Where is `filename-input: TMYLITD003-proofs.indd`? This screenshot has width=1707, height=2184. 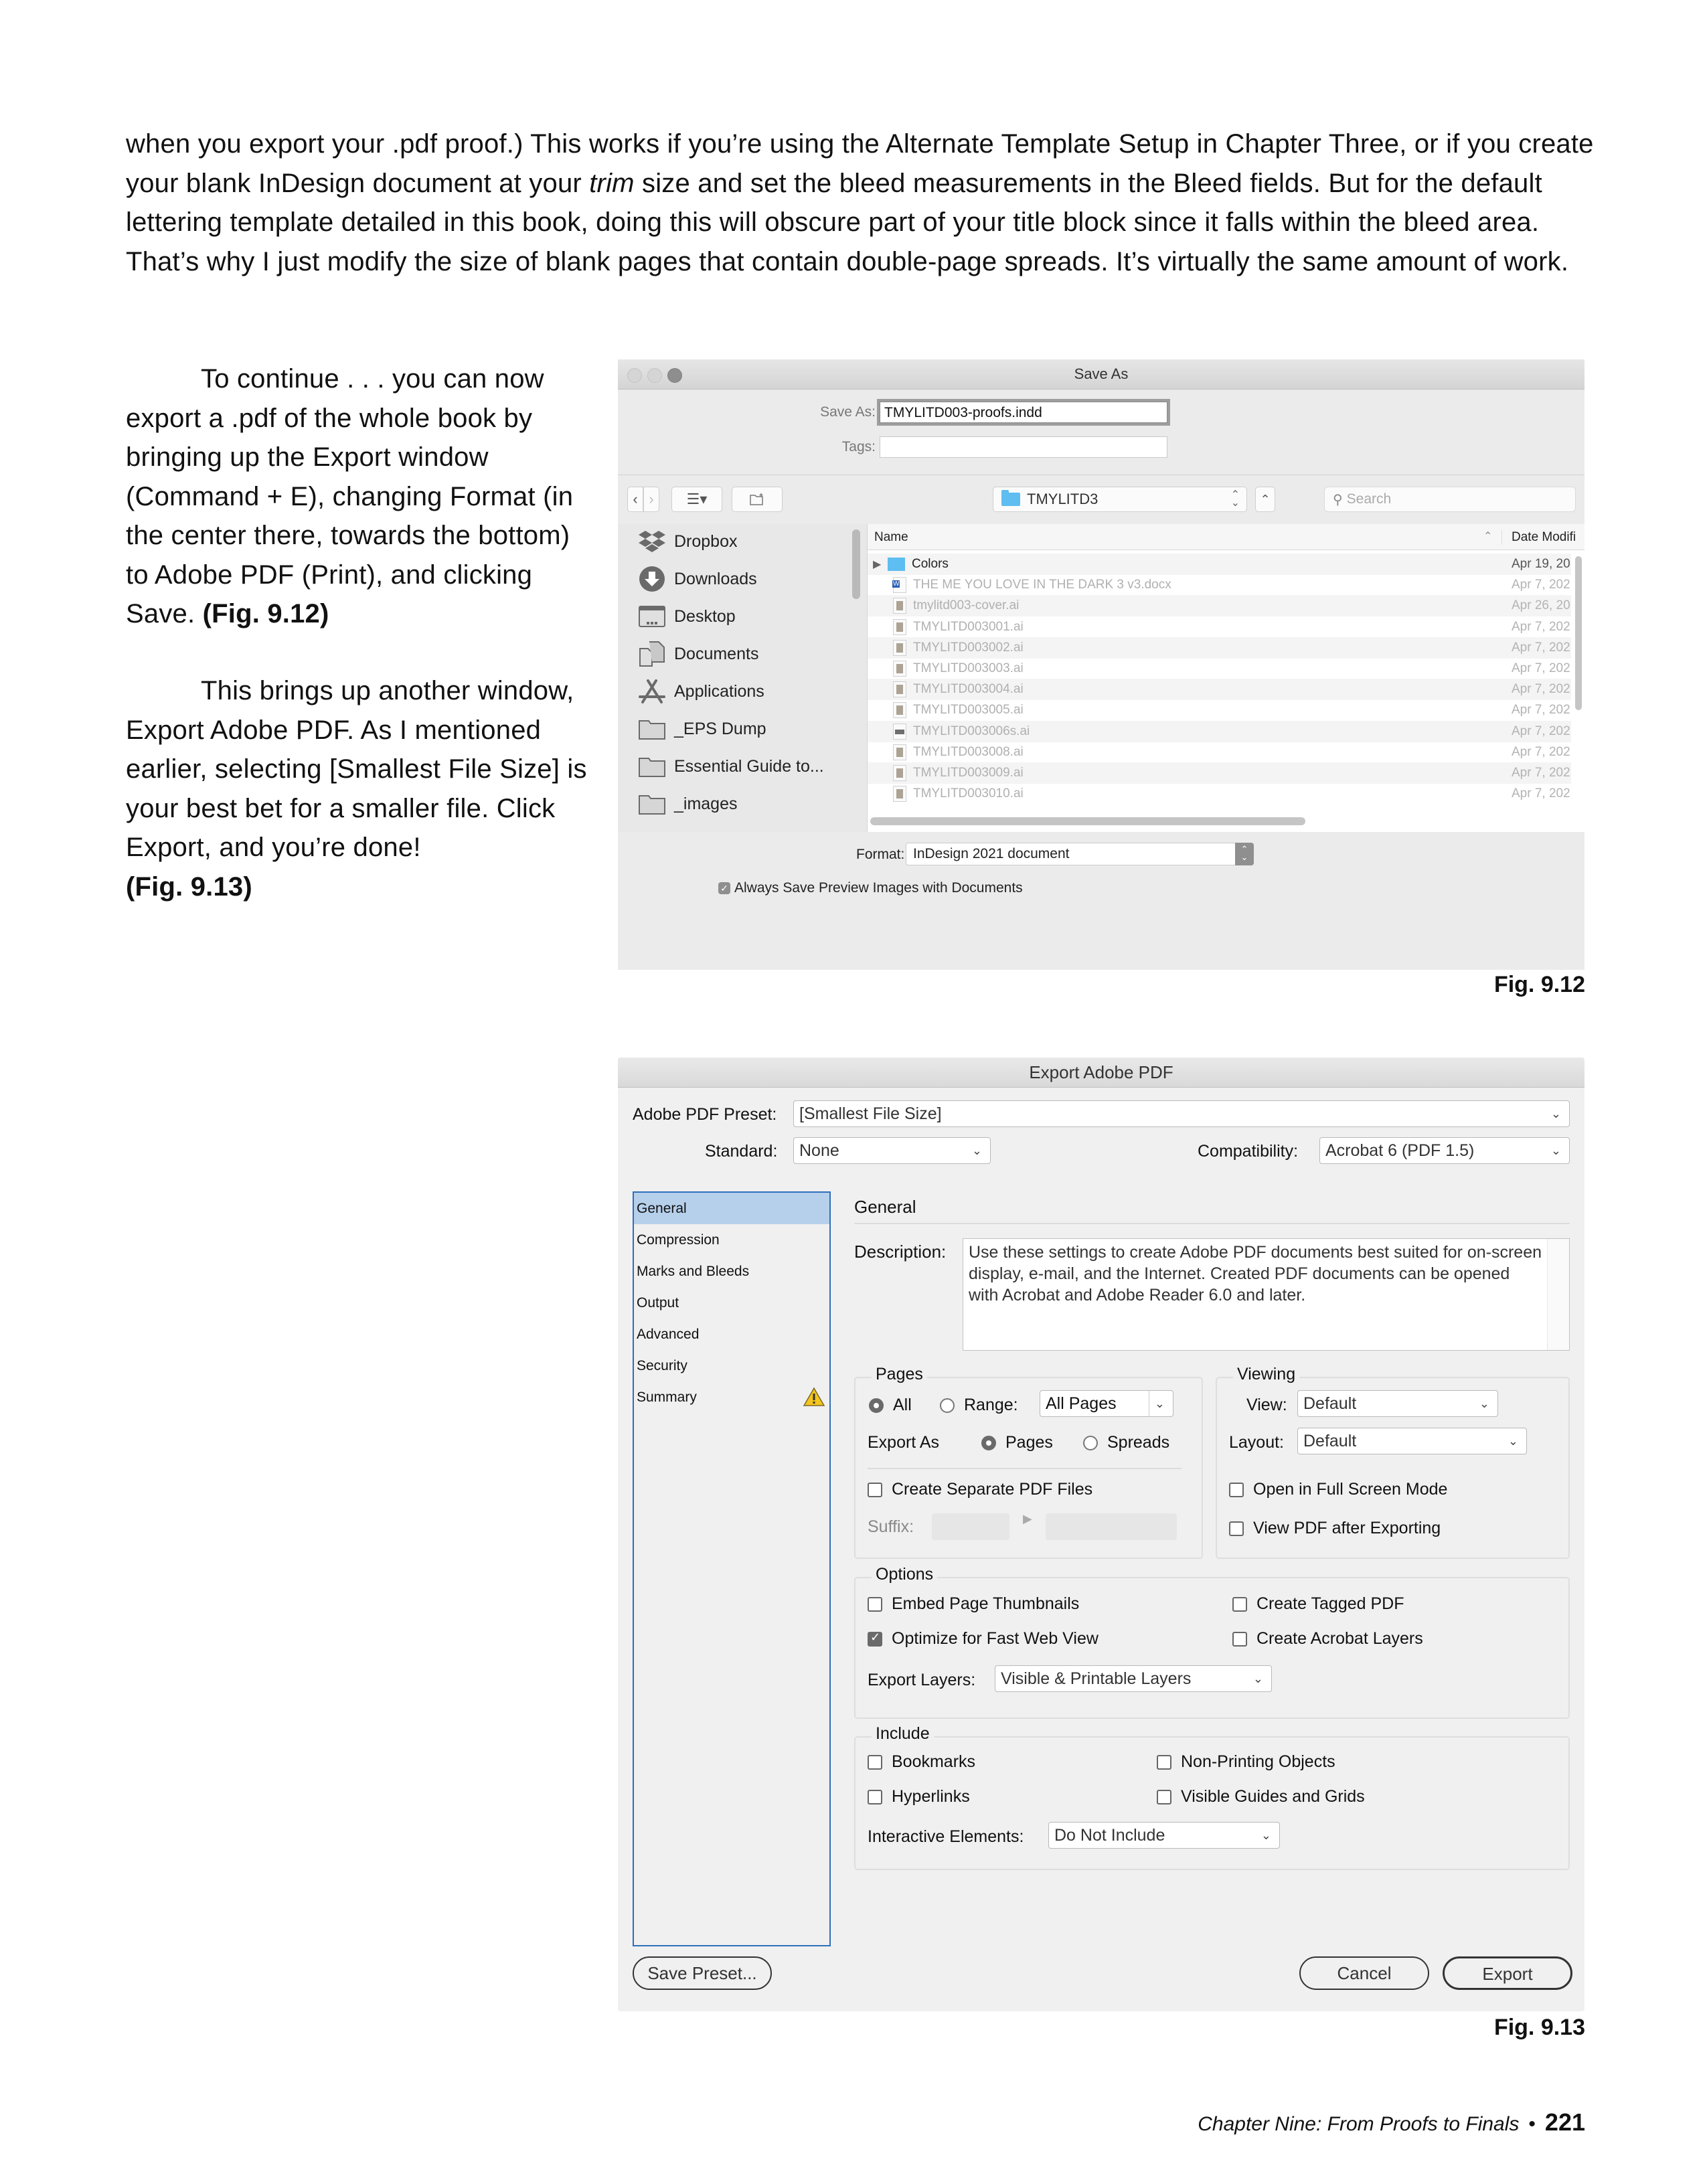 filename-input: TMYLITD003-proofs.indd is located at coordinates (1024, 412).